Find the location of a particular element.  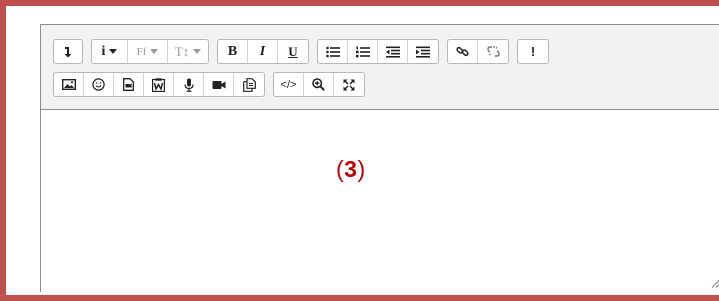

expand-toolbar-icon is located at coordinates (68, 52).